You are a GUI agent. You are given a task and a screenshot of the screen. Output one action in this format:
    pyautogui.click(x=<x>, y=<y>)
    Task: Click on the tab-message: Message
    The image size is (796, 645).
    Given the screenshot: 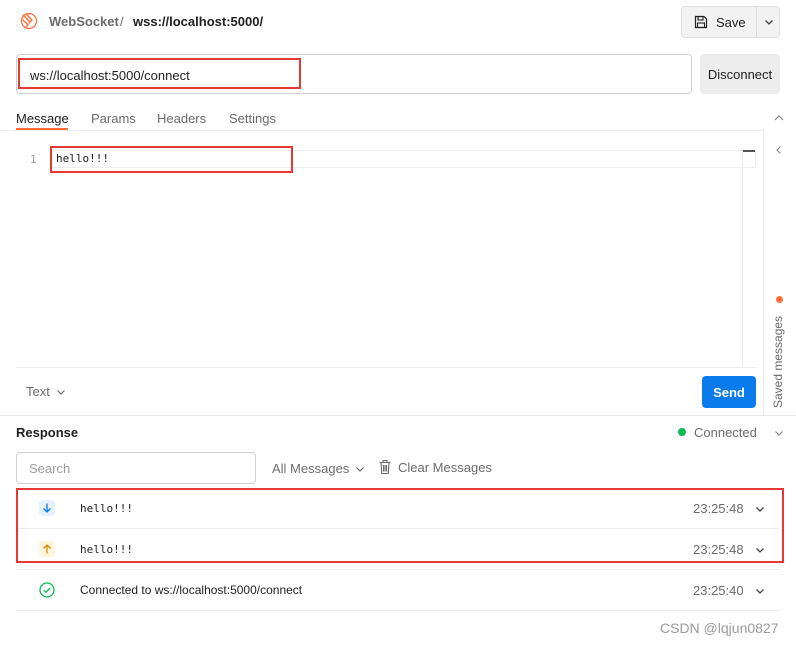 What is the action you would take?
    pyautogui.click(x=42, y=118)
    